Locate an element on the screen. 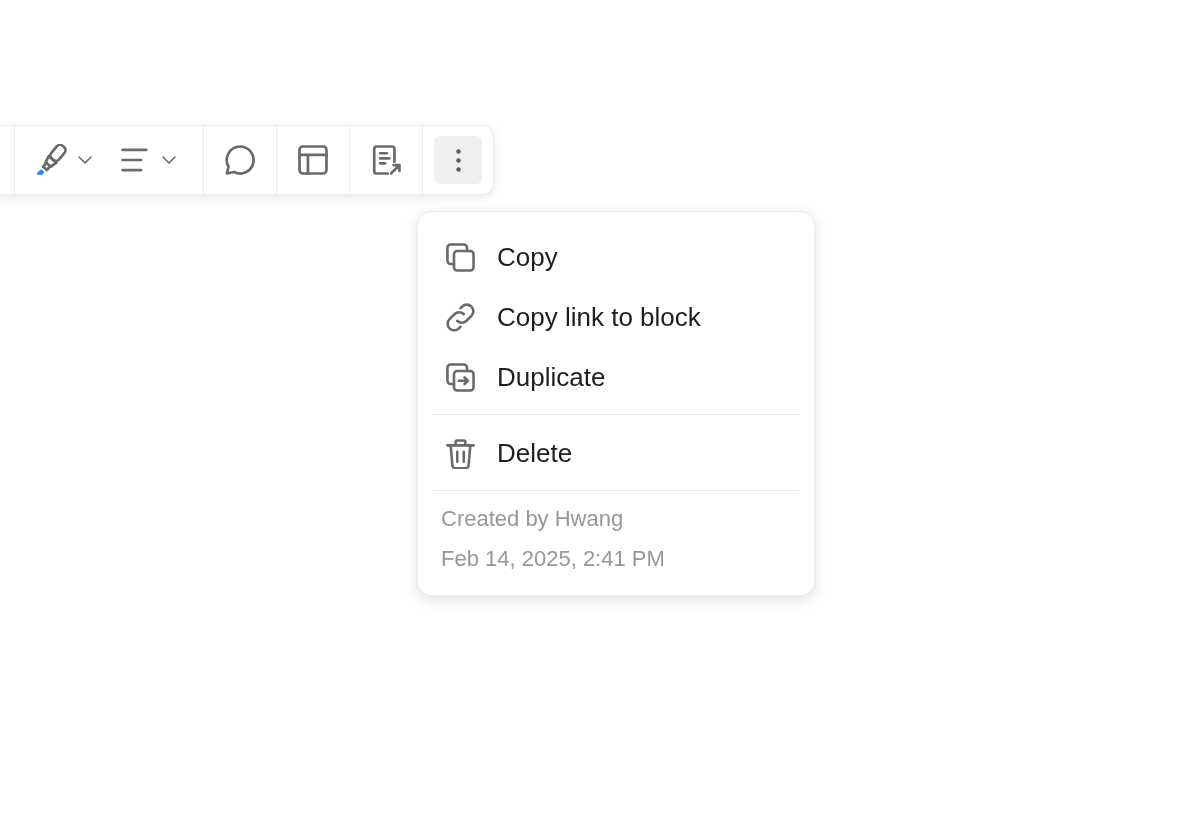 The width and height of the screenshot is (1204, 814). highlighter-icon is located at coordinates (52, 160).